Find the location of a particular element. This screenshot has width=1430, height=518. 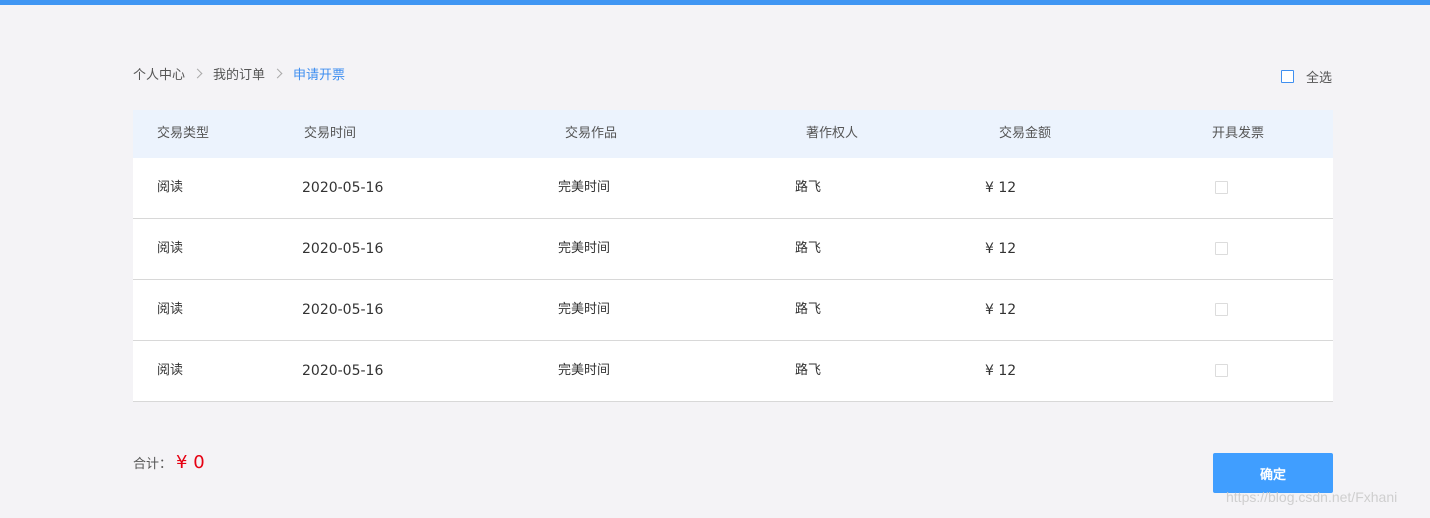

column-header-author: 著作权人 is located at coordinates (832, 133).